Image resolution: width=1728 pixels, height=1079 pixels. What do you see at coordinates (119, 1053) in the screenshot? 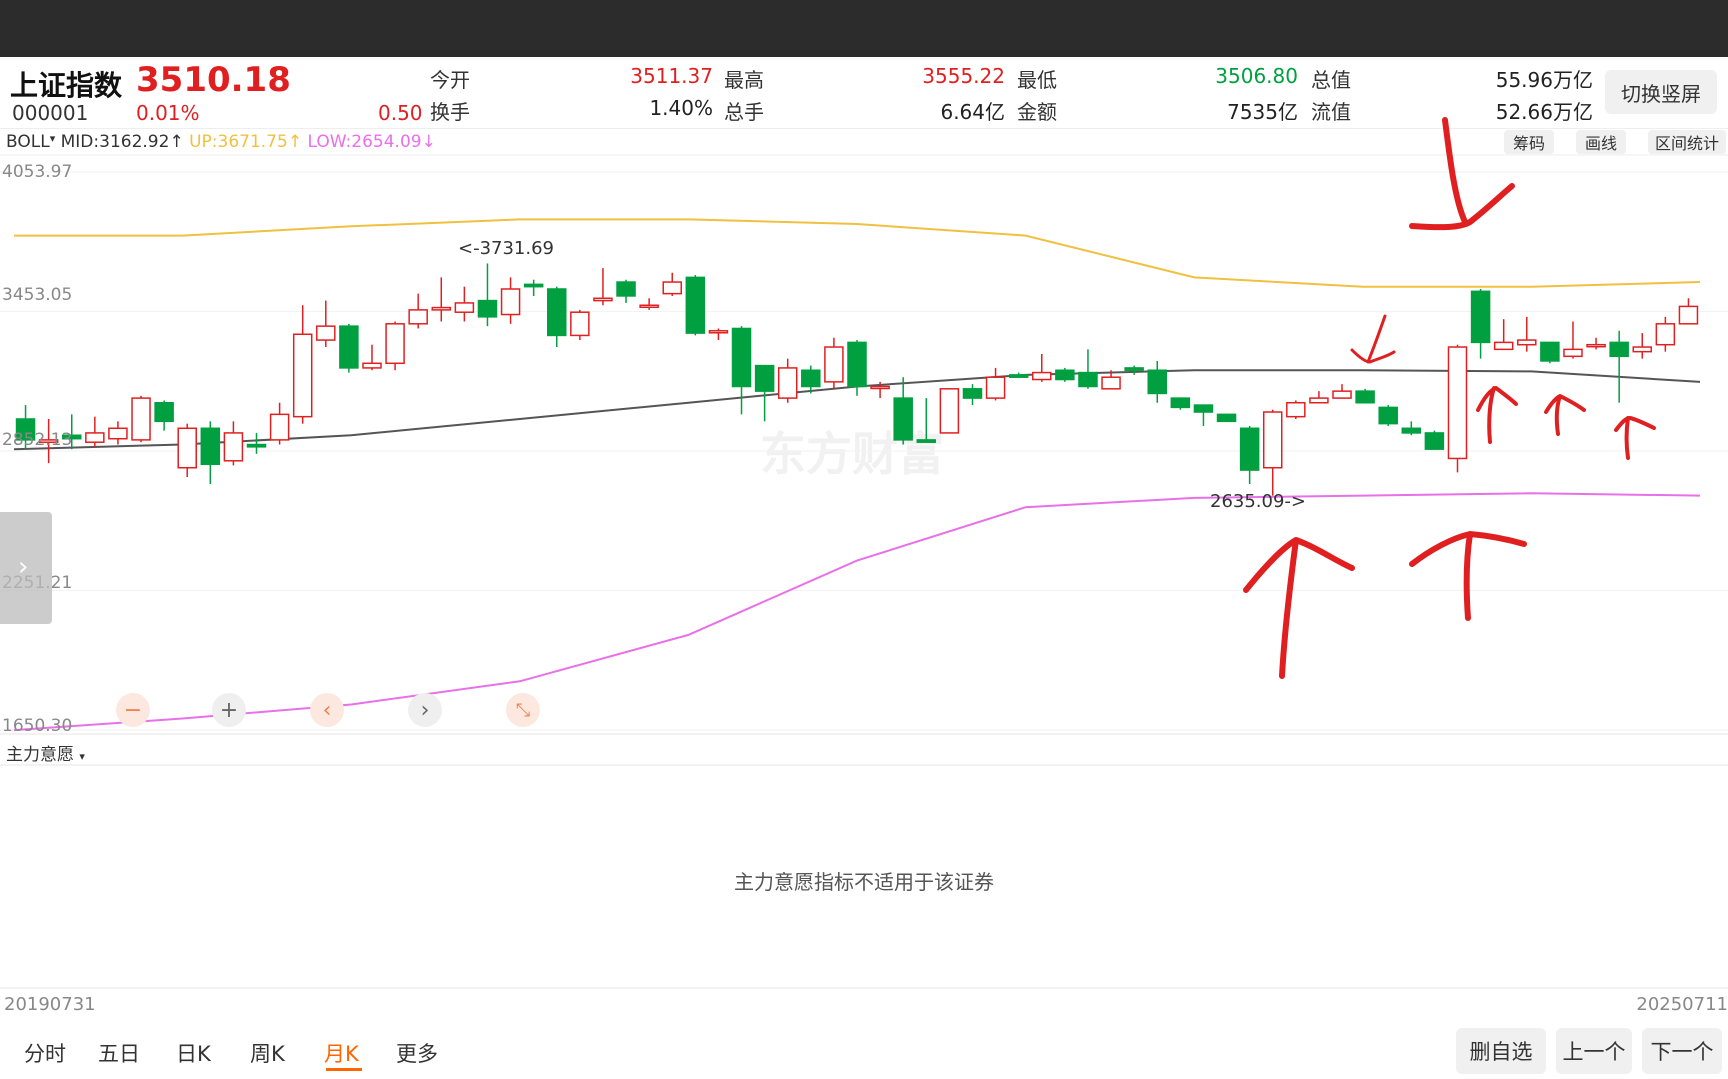
I see `tab-five-day: 五日` at bounding box center [119, 1053].